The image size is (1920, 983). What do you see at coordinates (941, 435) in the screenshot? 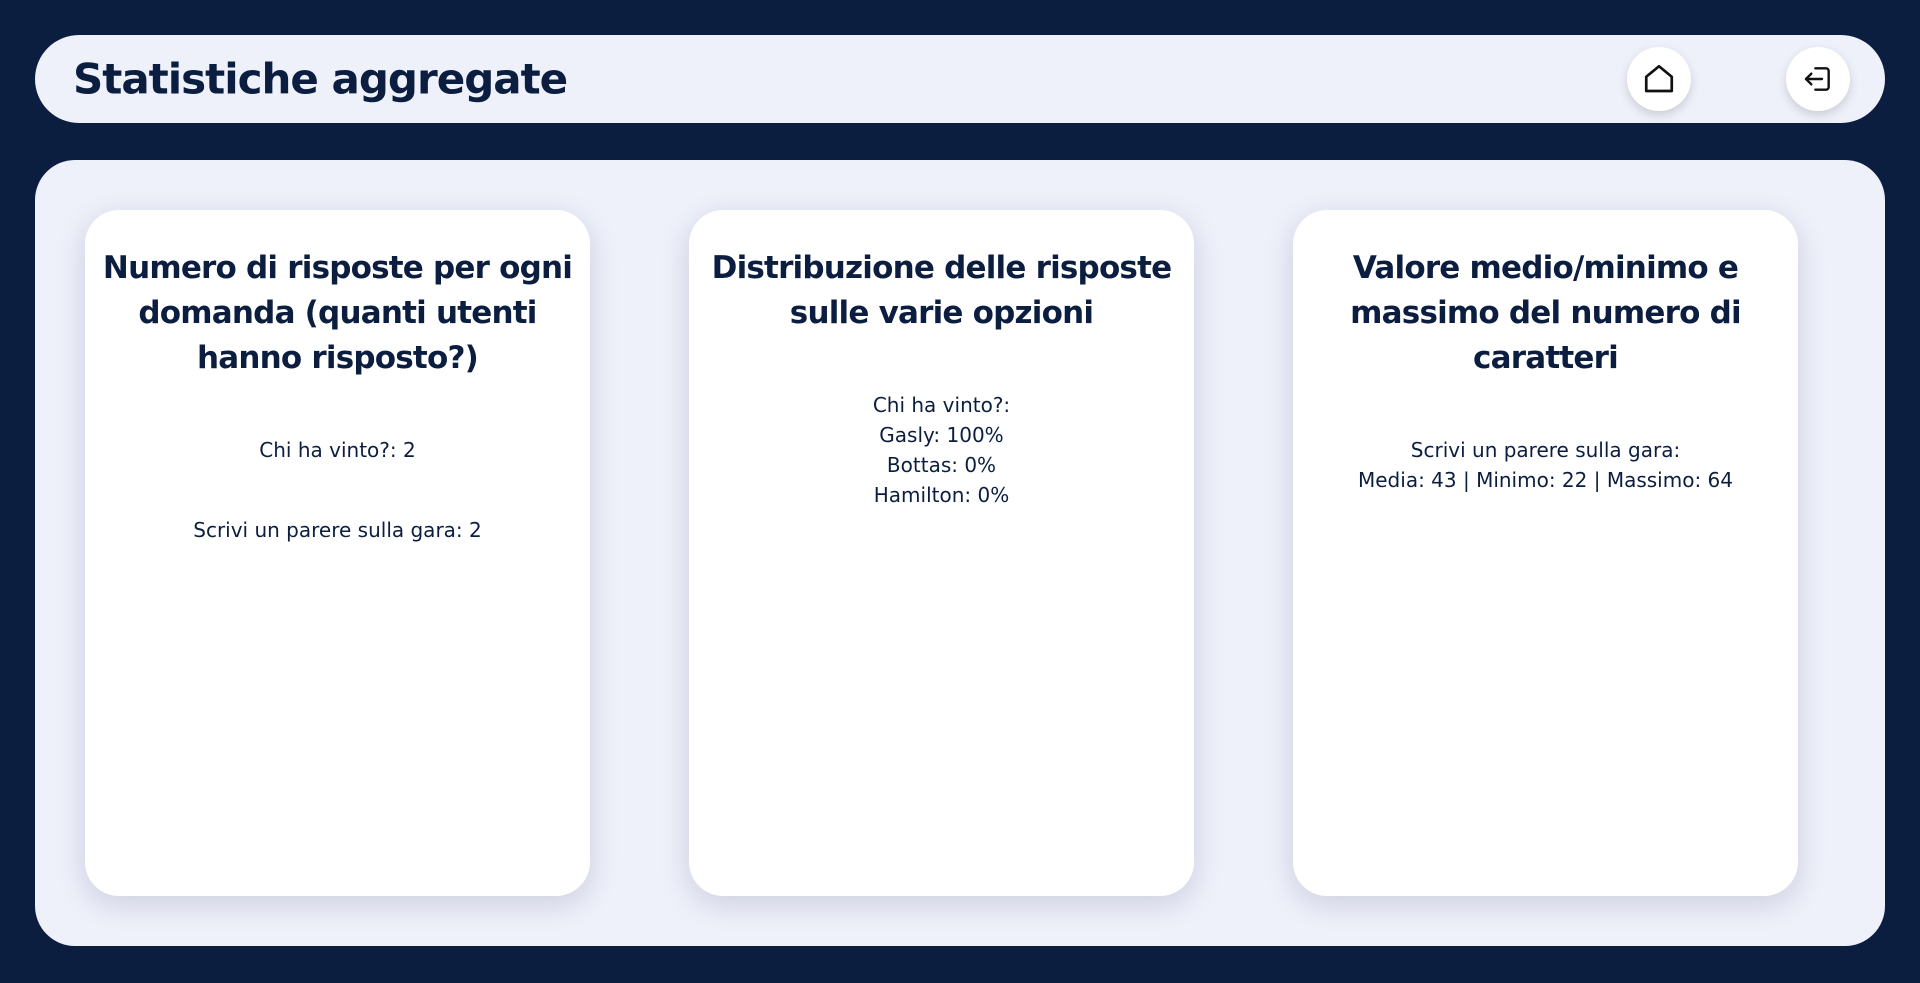
I see `option-stat: Gasly: 100%` at bounding box center [941, 435].